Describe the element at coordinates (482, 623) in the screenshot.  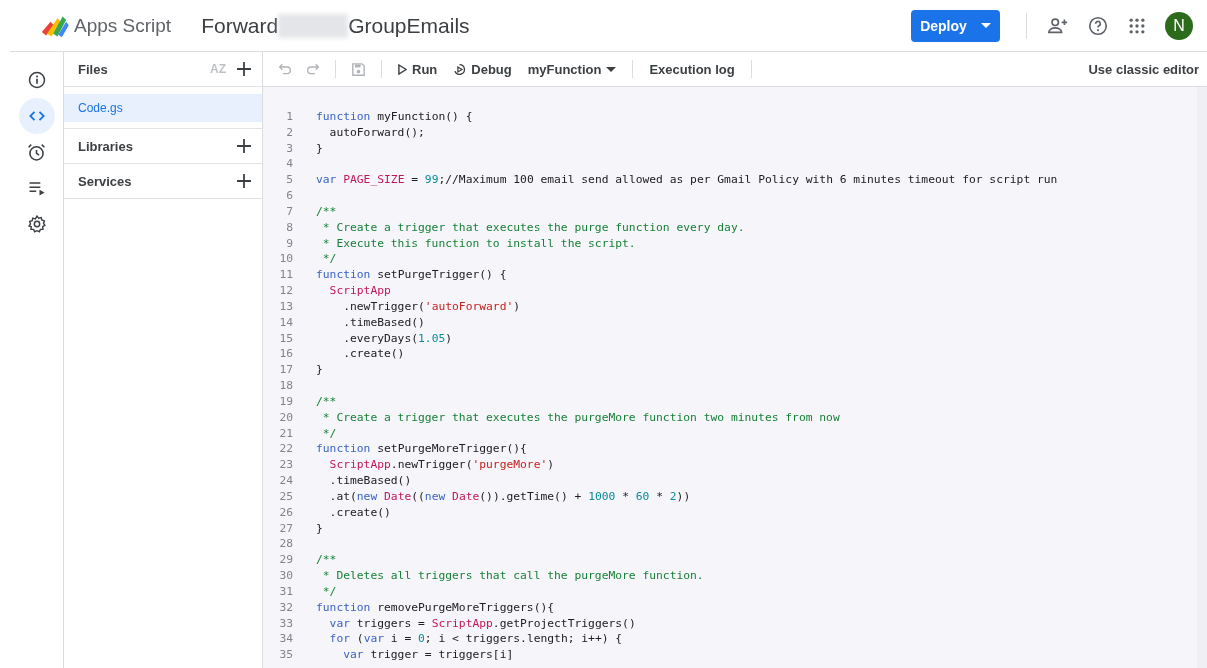
I see `code-line: var triggers = ScriptApp.getProjectTriggers()` at that location.